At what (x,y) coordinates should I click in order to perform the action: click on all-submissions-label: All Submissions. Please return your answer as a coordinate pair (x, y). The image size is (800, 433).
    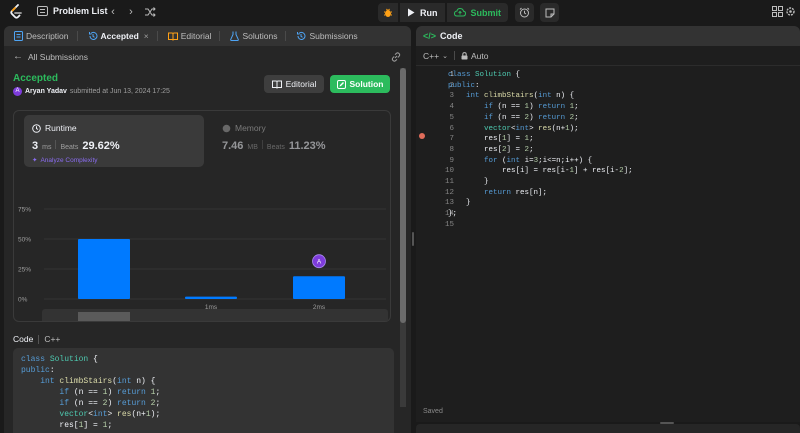
    Looking at the image, I should click on (58, 56).